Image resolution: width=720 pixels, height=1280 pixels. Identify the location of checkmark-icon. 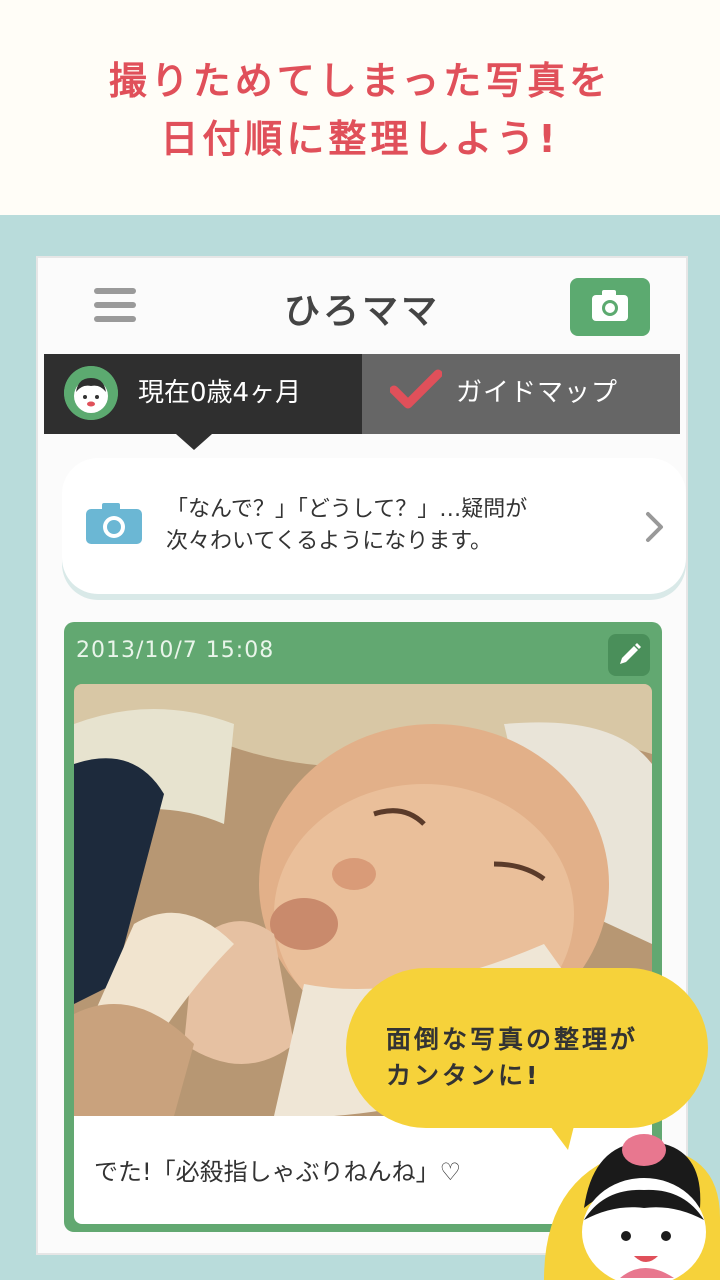
(416, 389).